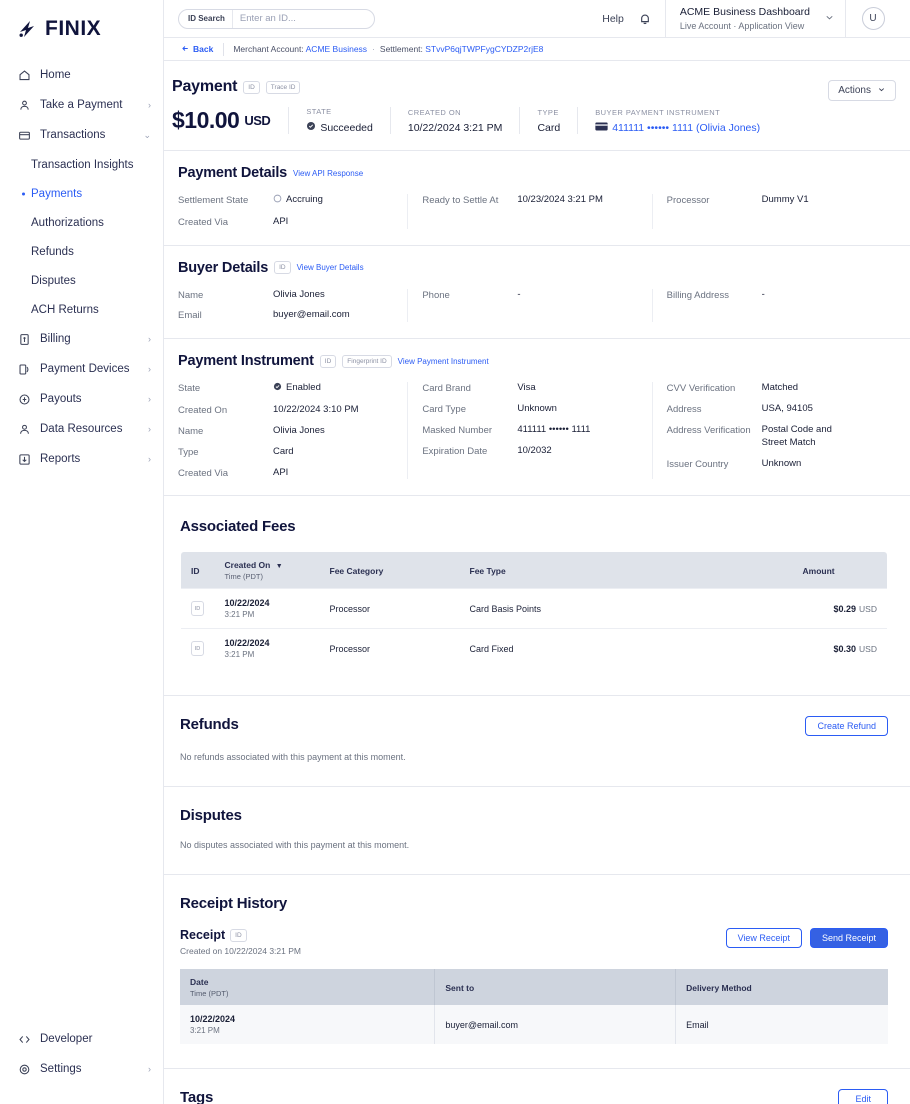 This screenshot has height=1104, width=910. I want to click on receipt-title-row: Receipt ID, so click(240, 935).